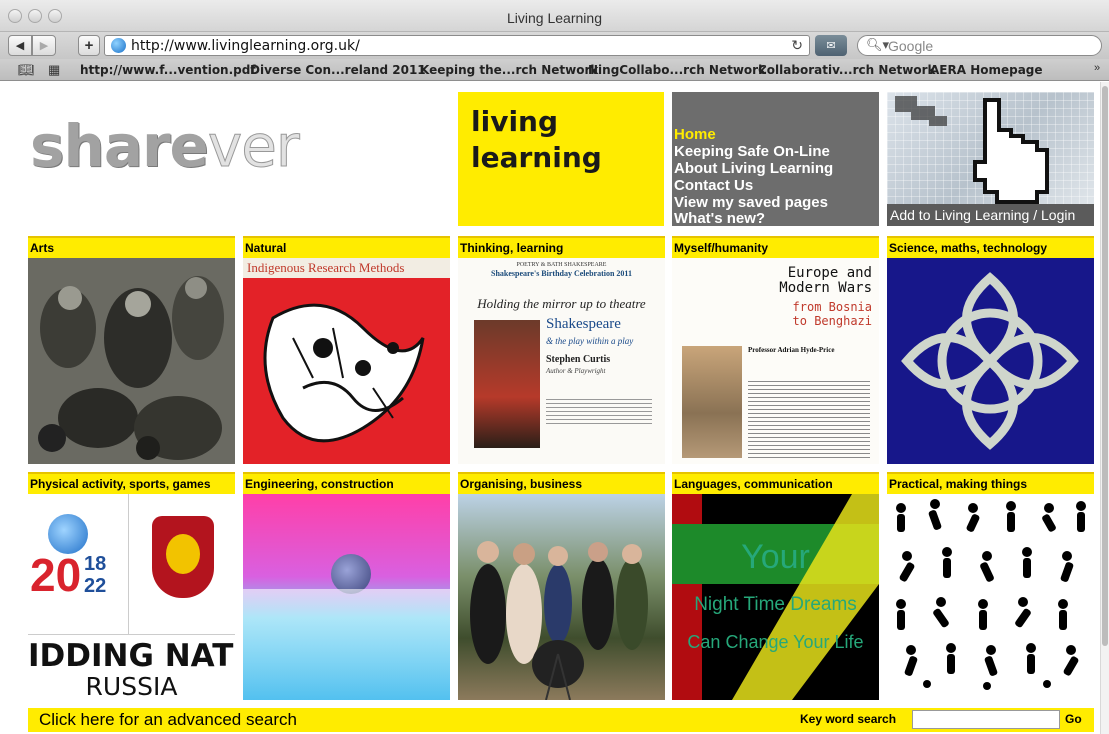  What do you see at coordinates (54, 70) in the screenshot?
I see `grid-icon: ▦` at bounding box center [54, 70].